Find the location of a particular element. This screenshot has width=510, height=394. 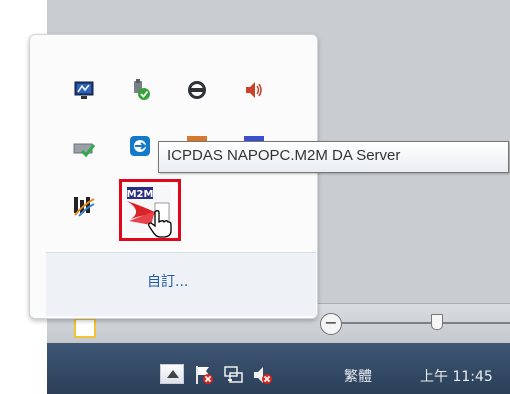

hand-cursor-icon is located at coordinates (160, 224).